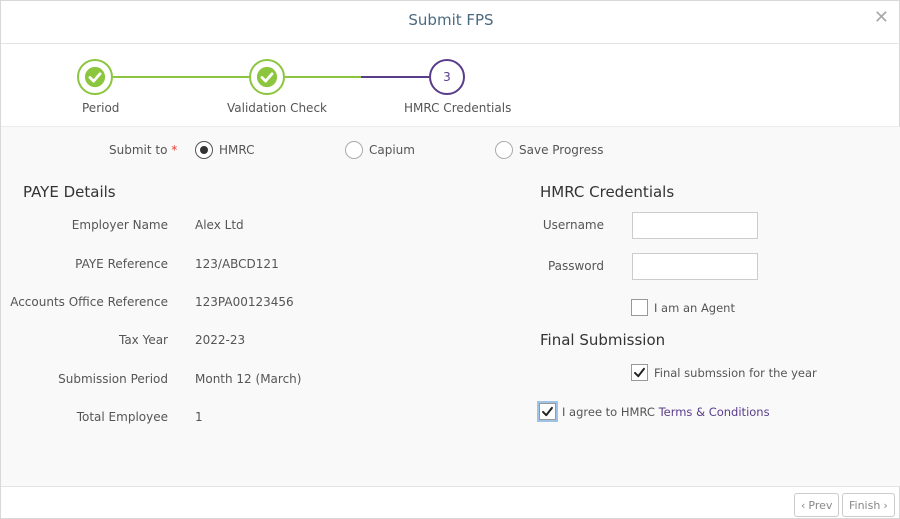 This screenshot has width=900, height=519. Describe the element at coordinates (504, 150) in the screenshot. I see `radio-save-progress-icon` at that location.